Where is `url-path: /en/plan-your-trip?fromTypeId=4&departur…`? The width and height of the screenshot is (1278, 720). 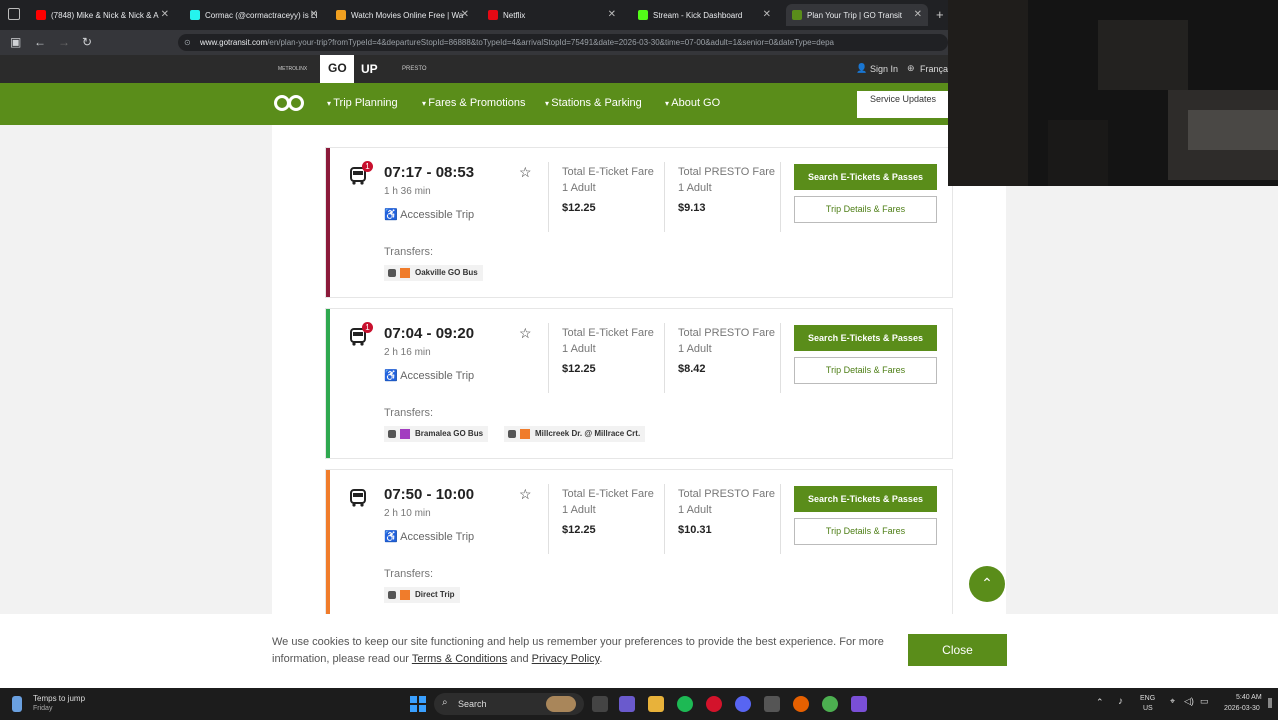
url-path: /en/plan-your-trip?fromTypeId=4&departur… is located at coordinates (550, 42).